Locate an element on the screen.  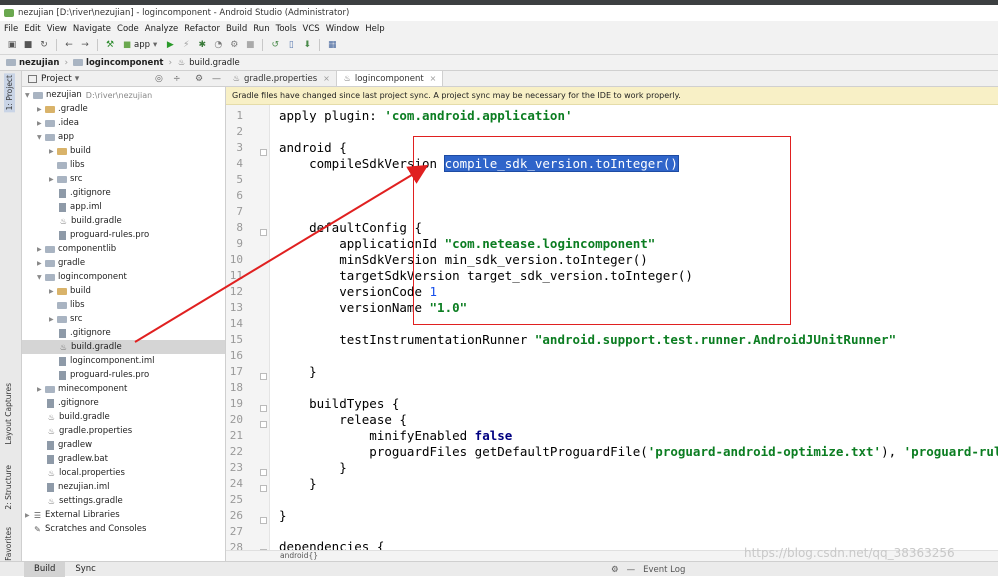
menu-refactor: Refactor is located at coordinates (202, 29).